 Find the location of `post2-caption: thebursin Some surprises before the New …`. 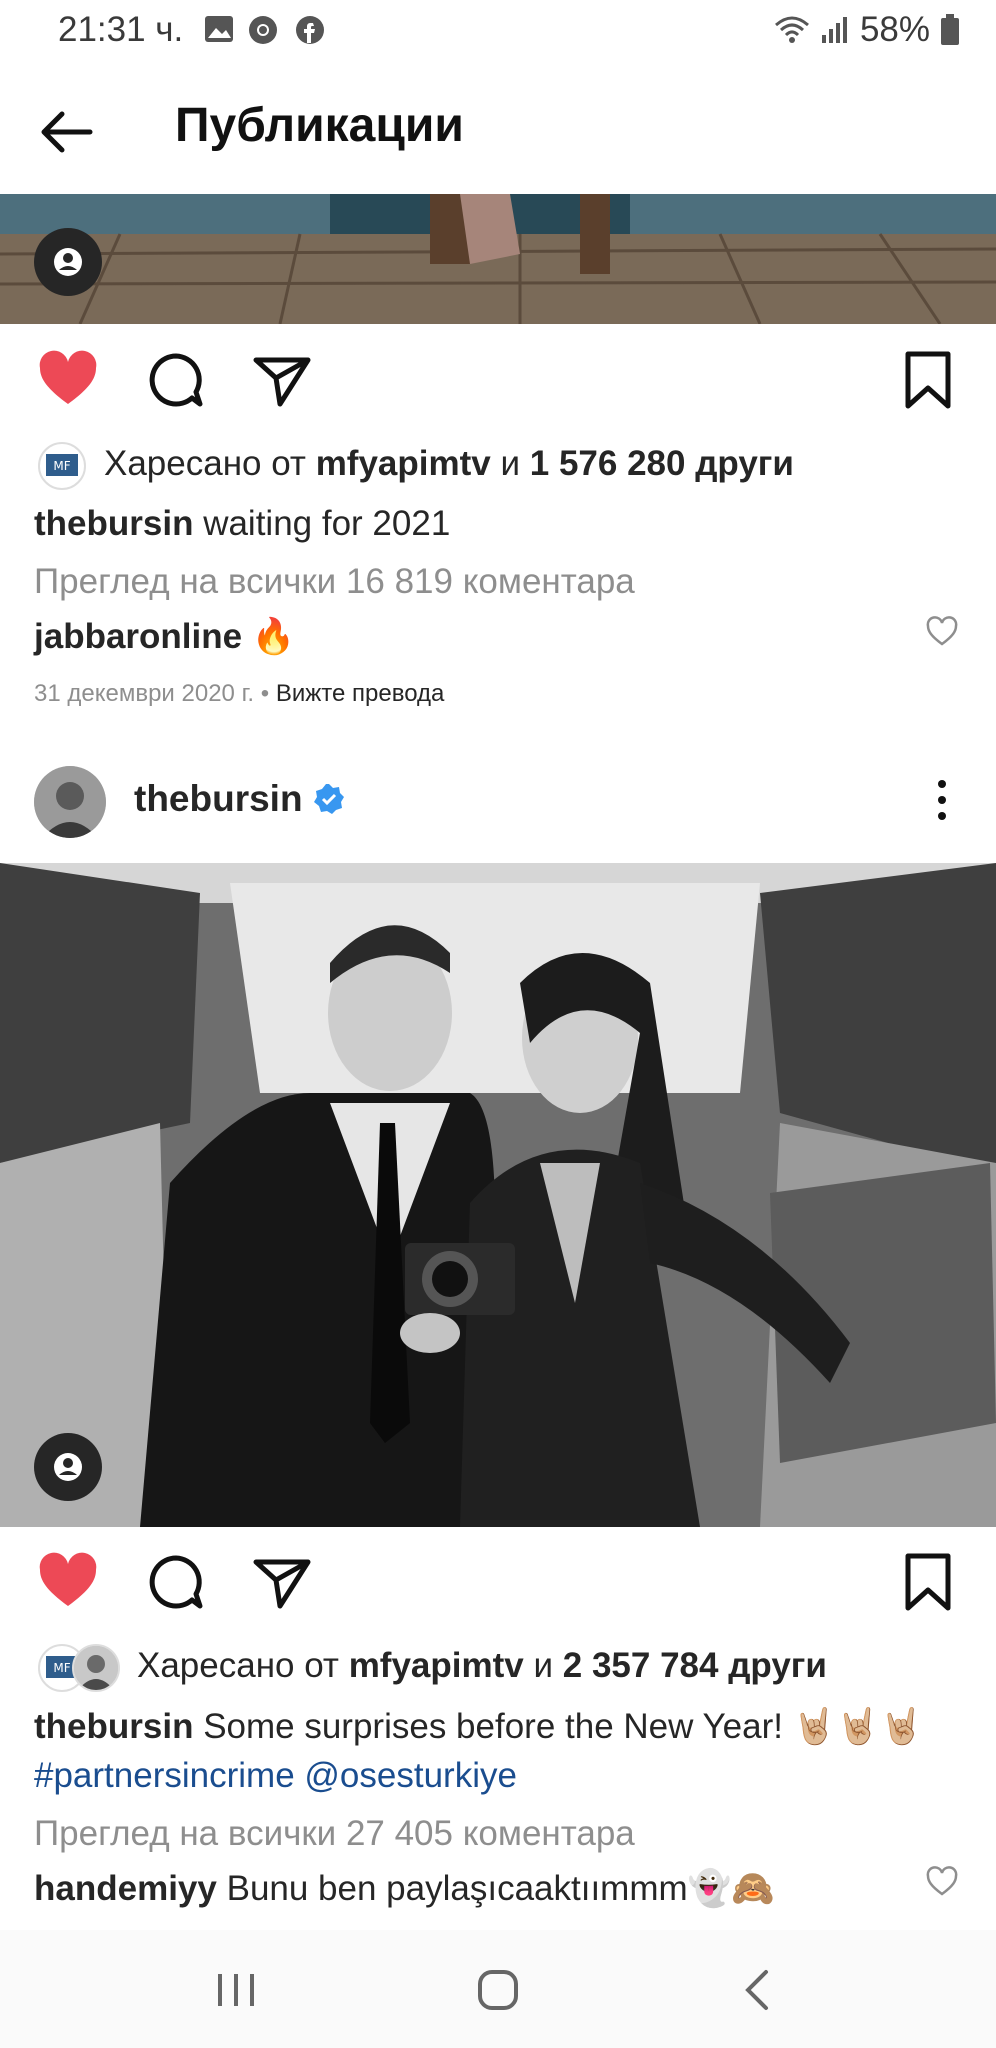

post2-caption: thebursin Some surprises before the New … is located at coordinates (478, 1726).